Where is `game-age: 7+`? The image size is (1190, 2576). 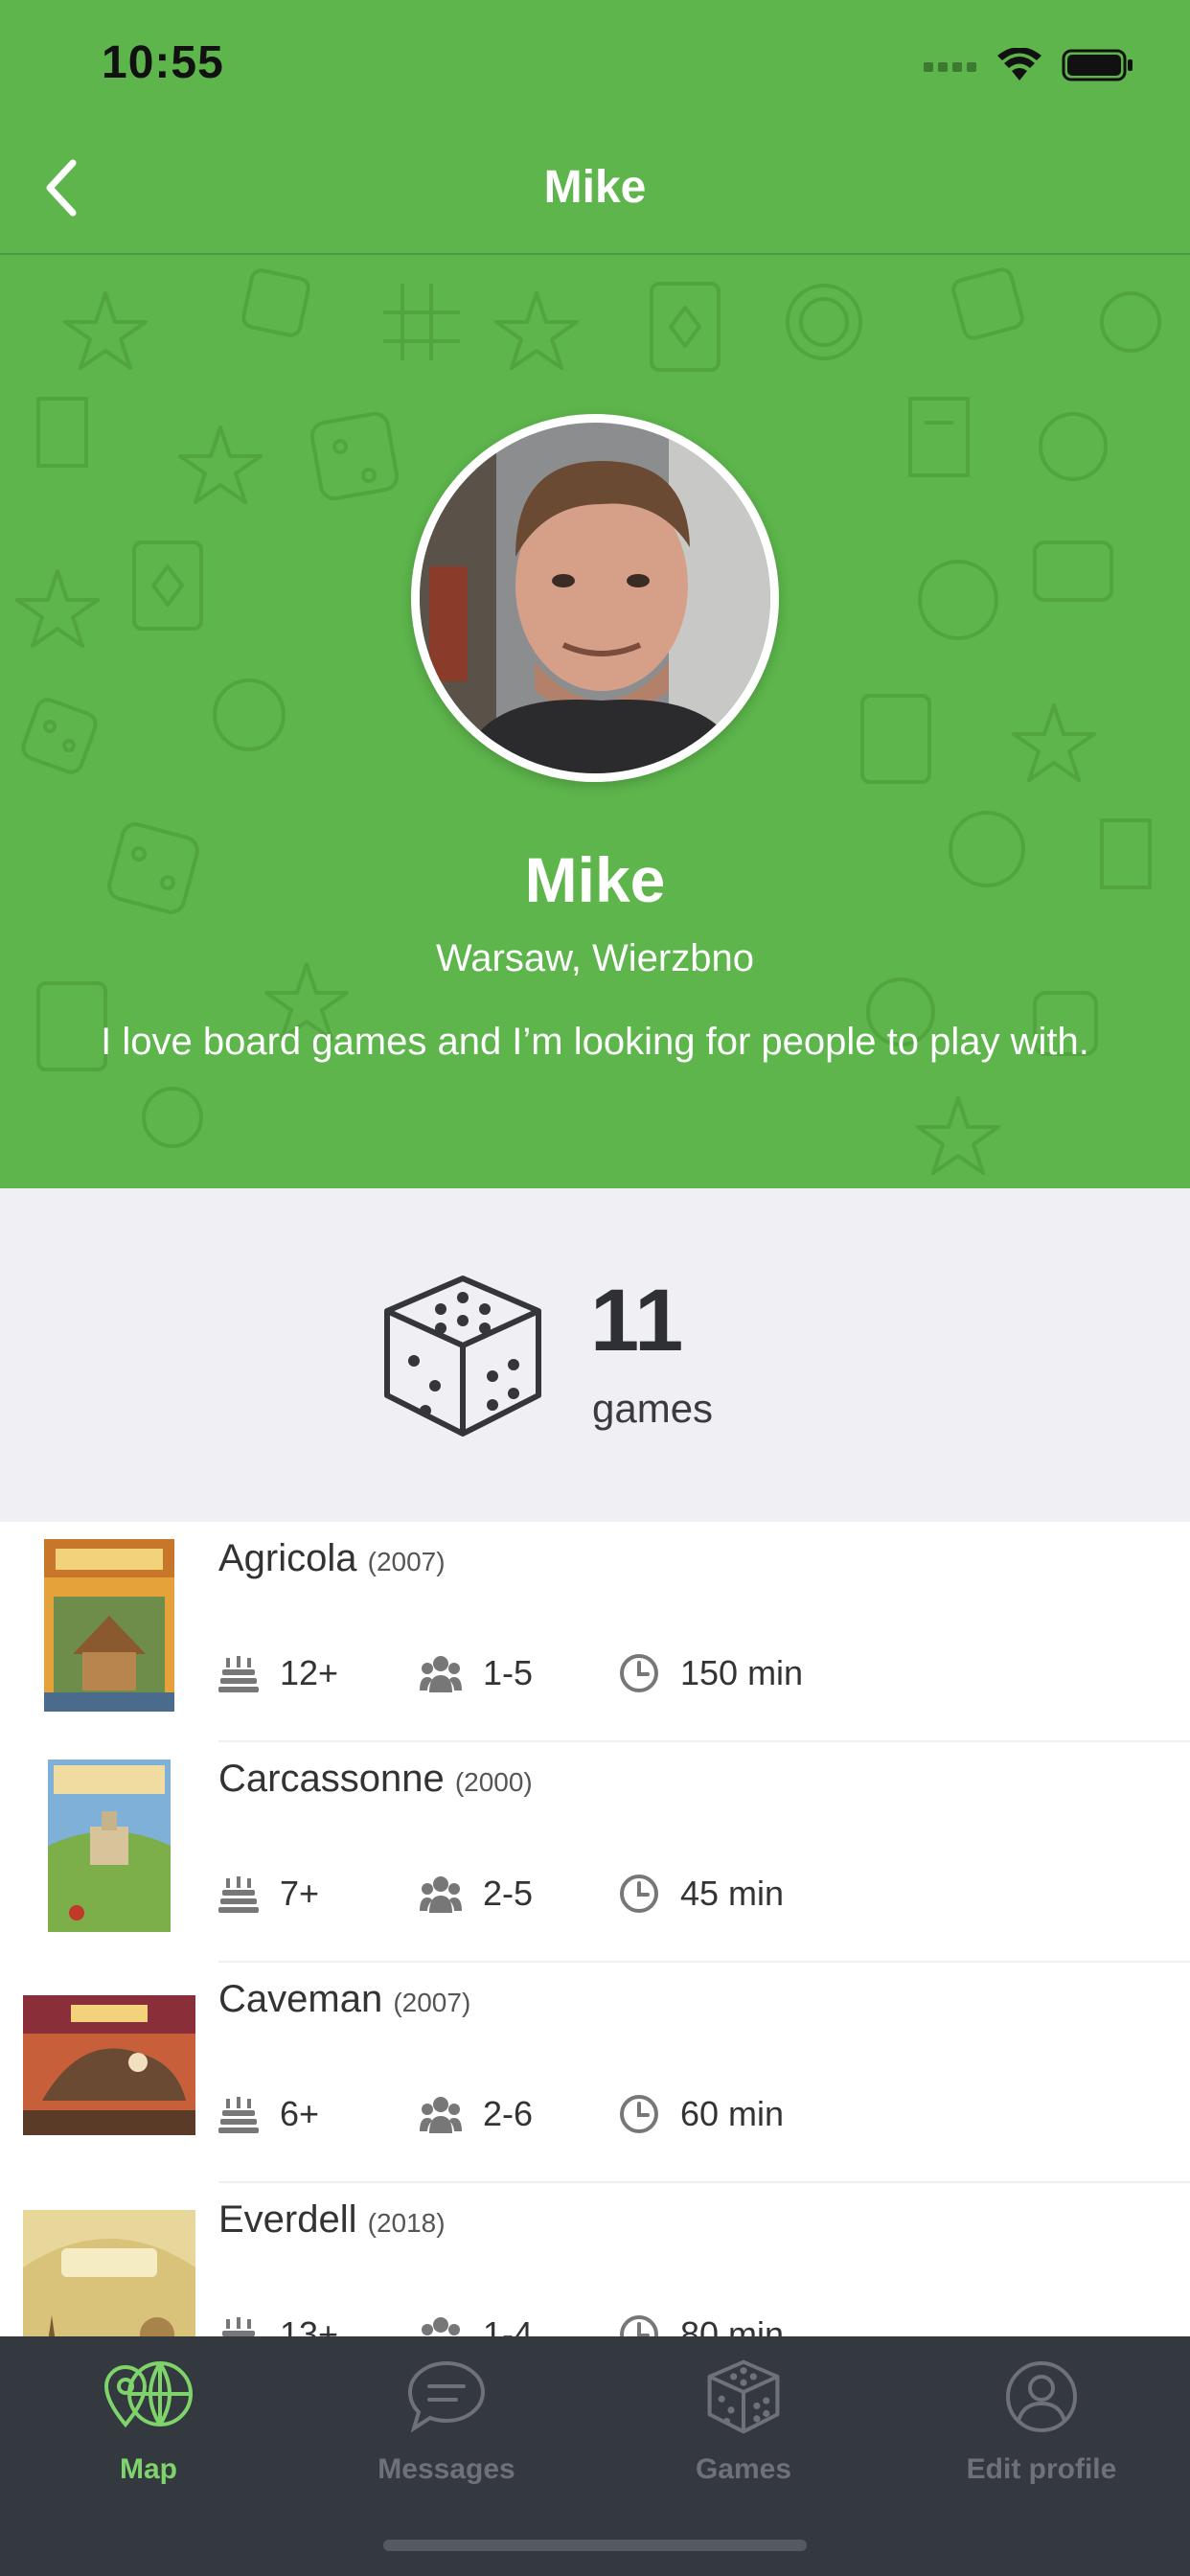 game-age: 7+ is located at coordinates (269, 1894).